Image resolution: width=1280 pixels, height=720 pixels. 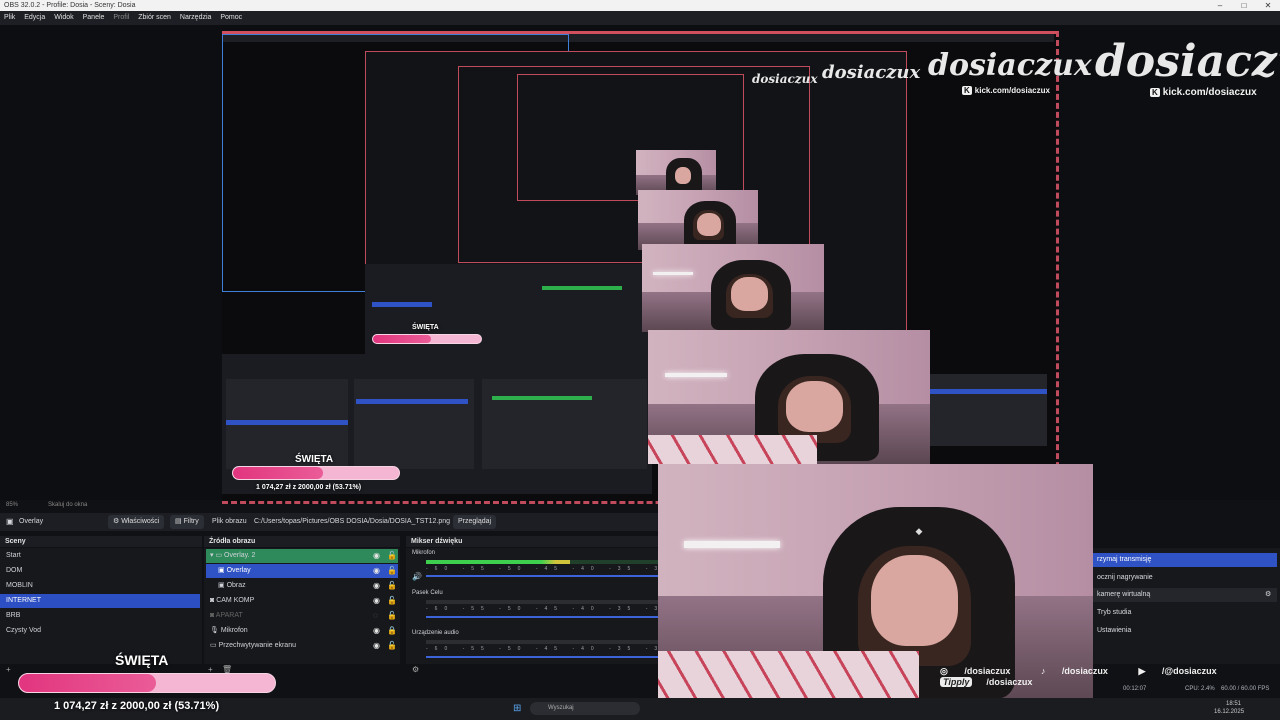 What do you see at coordinates (147, 683) in the screenshot?
I see `goal-progress-bar` at bounding box center [147, 683].